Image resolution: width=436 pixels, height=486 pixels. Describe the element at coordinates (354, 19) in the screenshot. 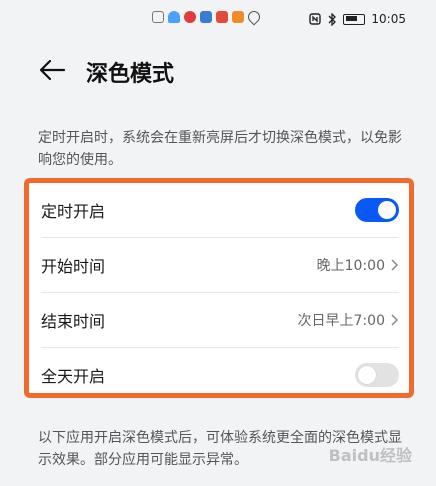

I see `battery-icon` at that location.